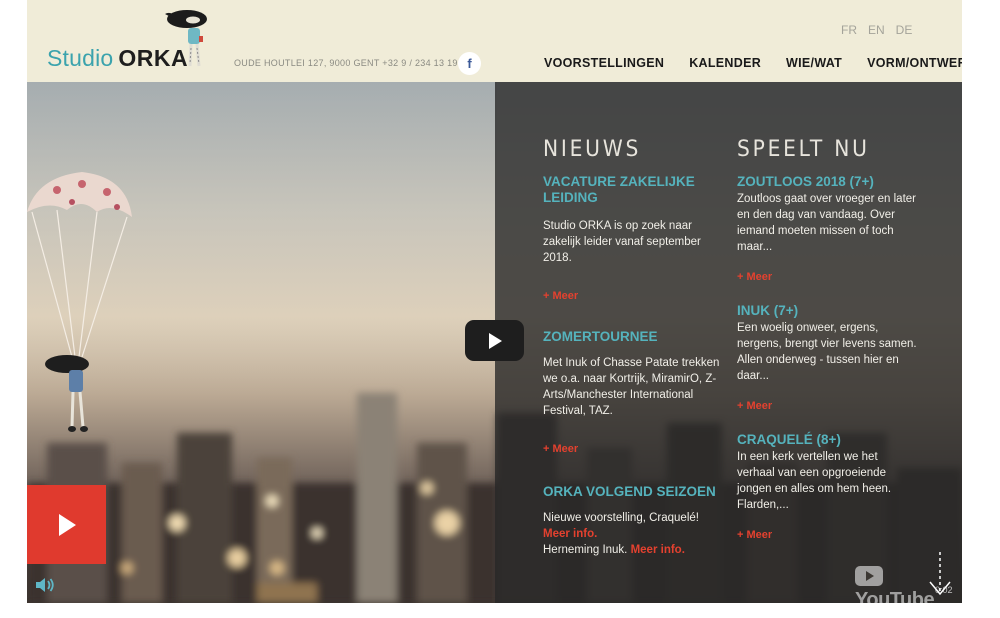 The height and width of the screenshot is (618, 1000). What do you see at coordinates (621, 518) in the screenshot?
I see `news-line-1: Nieuwe voorstelling, Craquelé!` at bounding box center [621, 518].